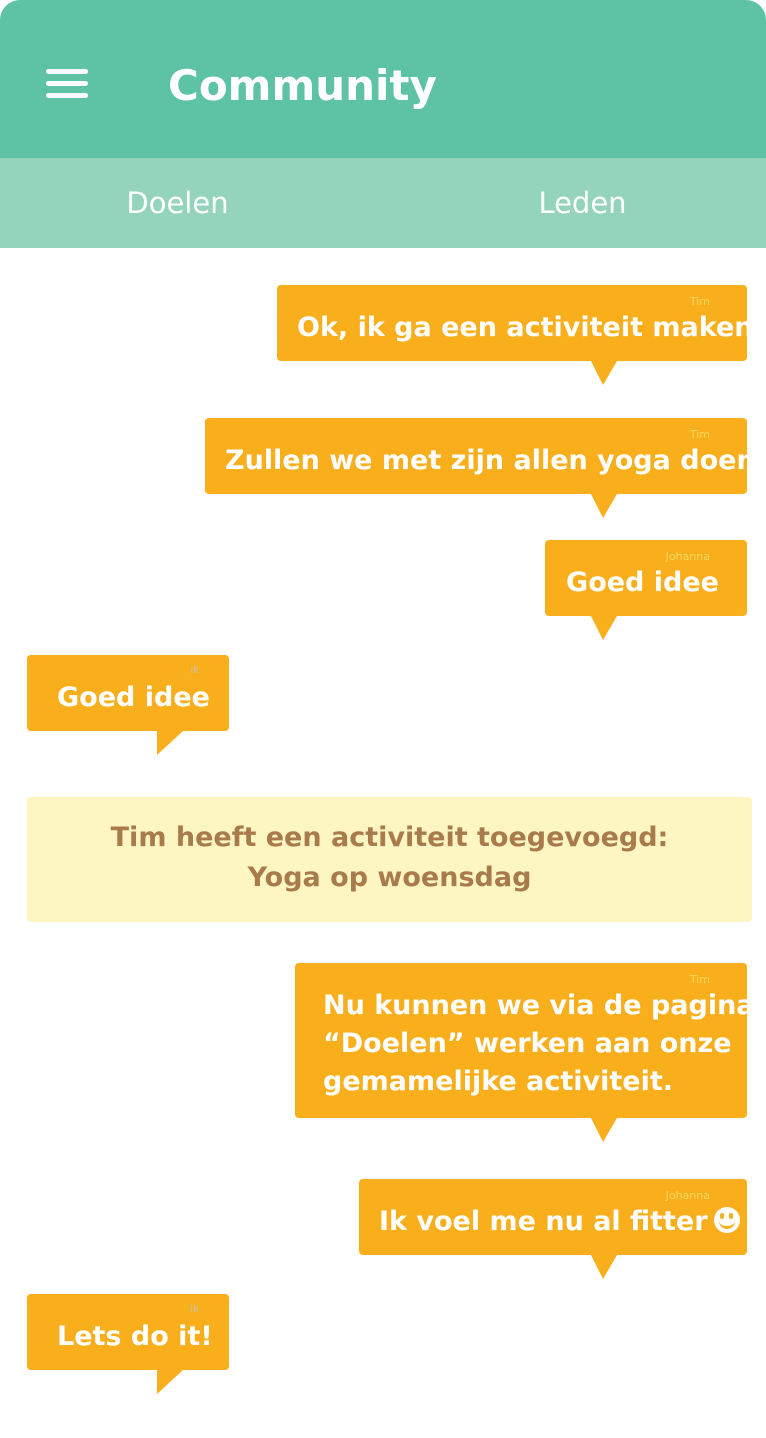 The image size is (766, 1438). I want to click on tab-bar: Doelen Leden, so click(383, 203).